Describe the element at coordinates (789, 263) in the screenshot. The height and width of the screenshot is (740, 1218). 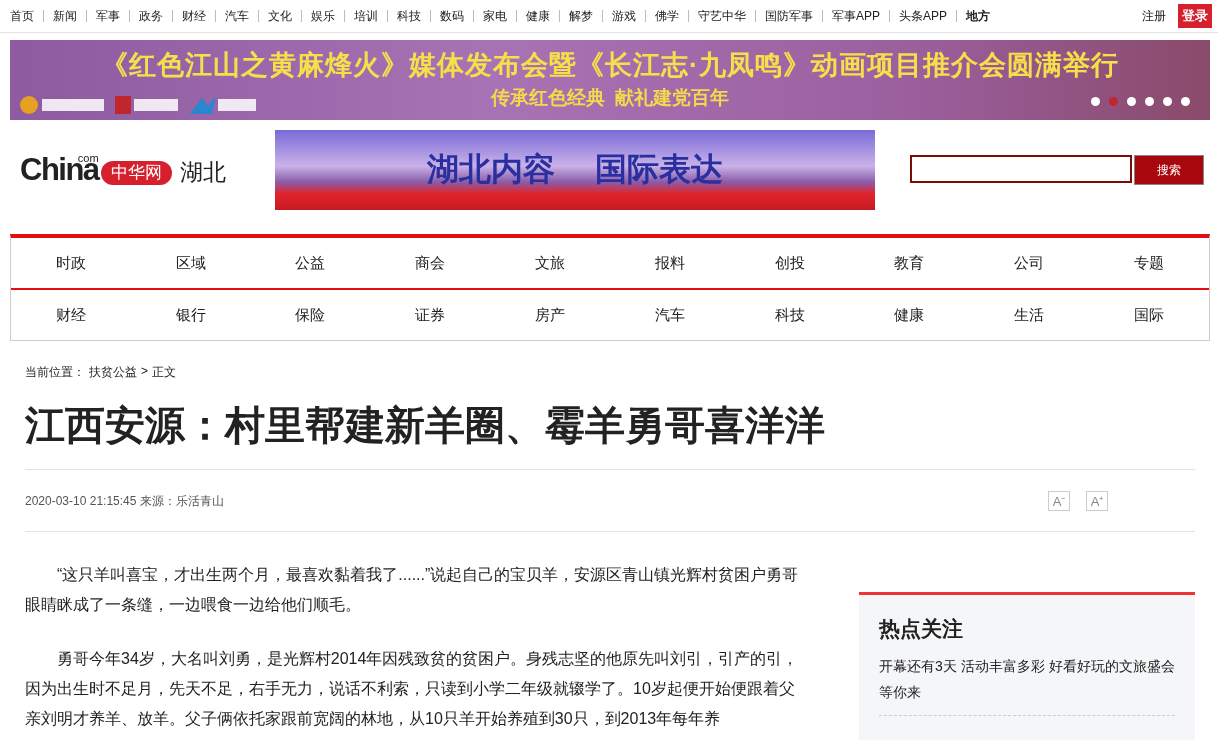
I see `nav-link: 创投` at that location.